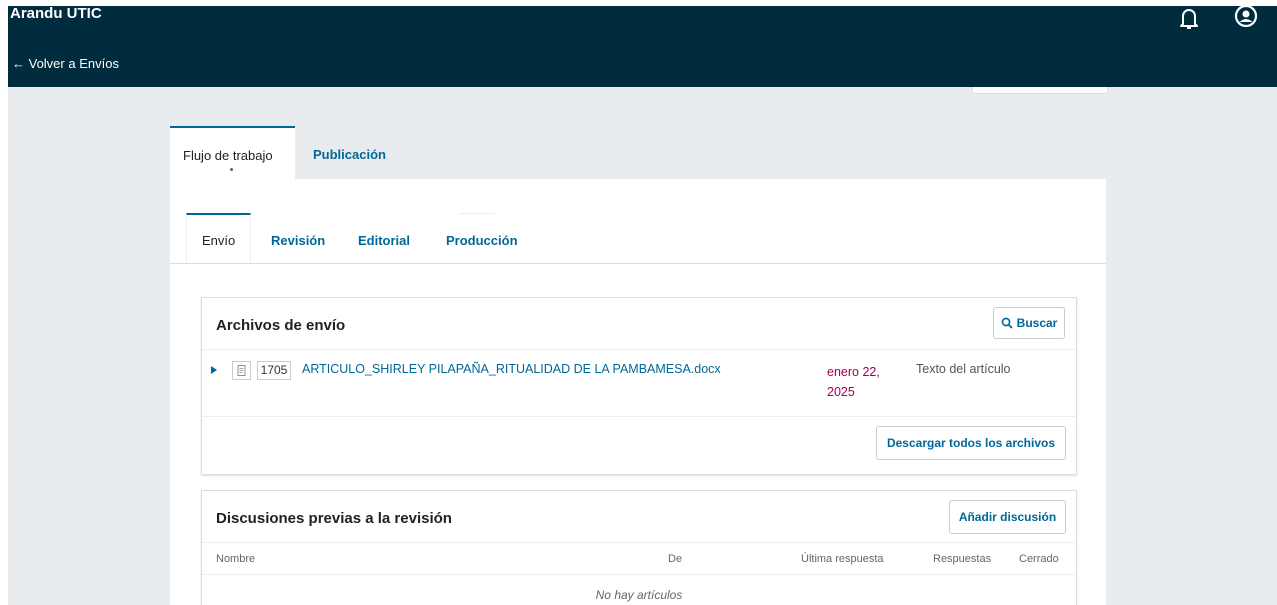 The height and width of the screenshot is (605, 1277). What do you see at coordinates (642, 46) in the screenshot?
I see `top-header: Arandu UTIC ← Volver a Envíos` at bounding box center [642, 46].